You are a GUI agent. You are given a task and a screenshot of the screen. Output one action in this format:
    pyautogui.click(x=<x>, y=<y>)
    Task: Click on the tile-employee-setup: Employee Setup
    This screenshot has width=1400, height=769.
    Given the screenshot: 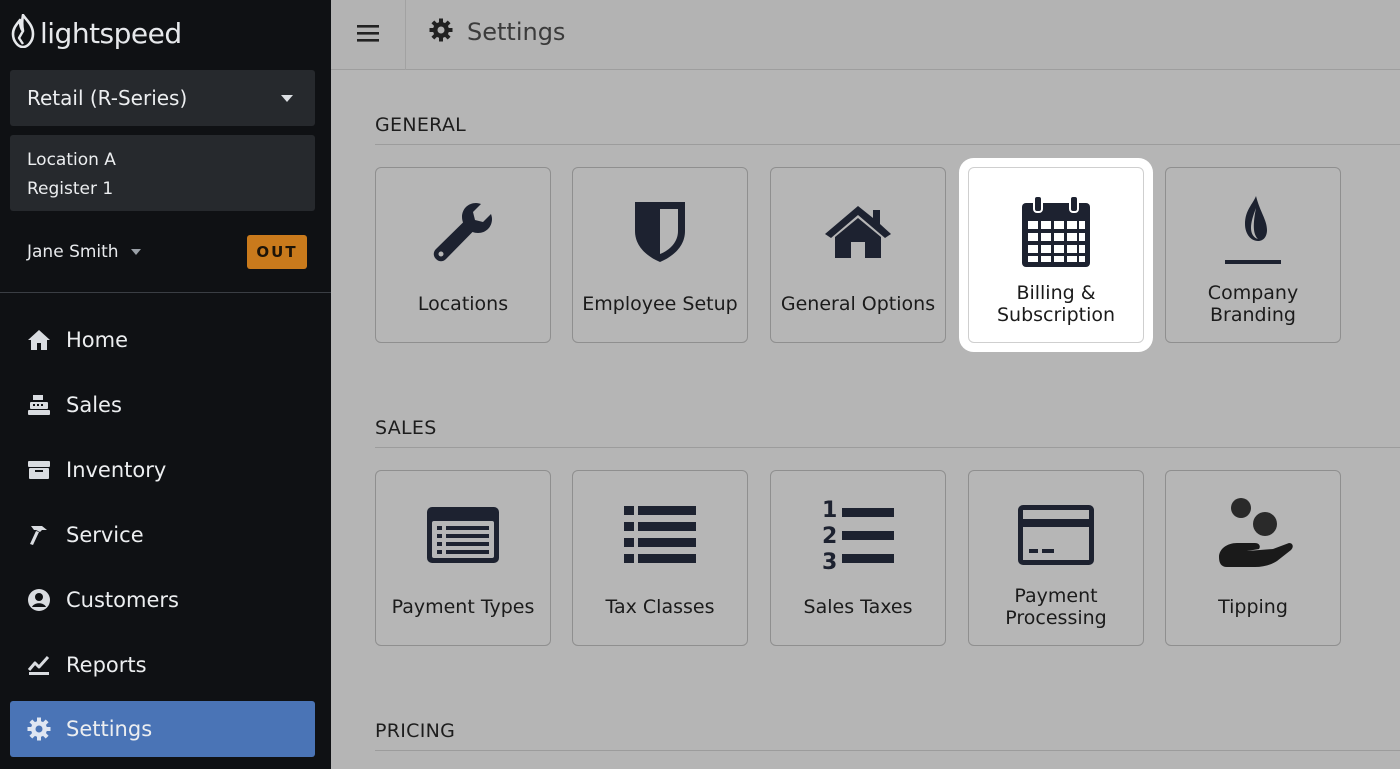 What is the action you would take?
    pyautogui.click(x=660, y=255)
    